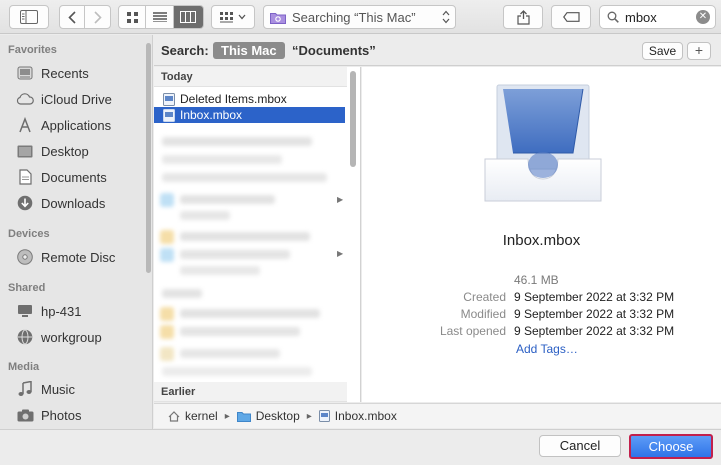 The height and width of the screenshot is (465, 721). What do you see at coordinates (63, 99) in the screenshot?
I see `sidebar-item-icloud-drive: iCloud Drive` at bounding box center [63, 99].